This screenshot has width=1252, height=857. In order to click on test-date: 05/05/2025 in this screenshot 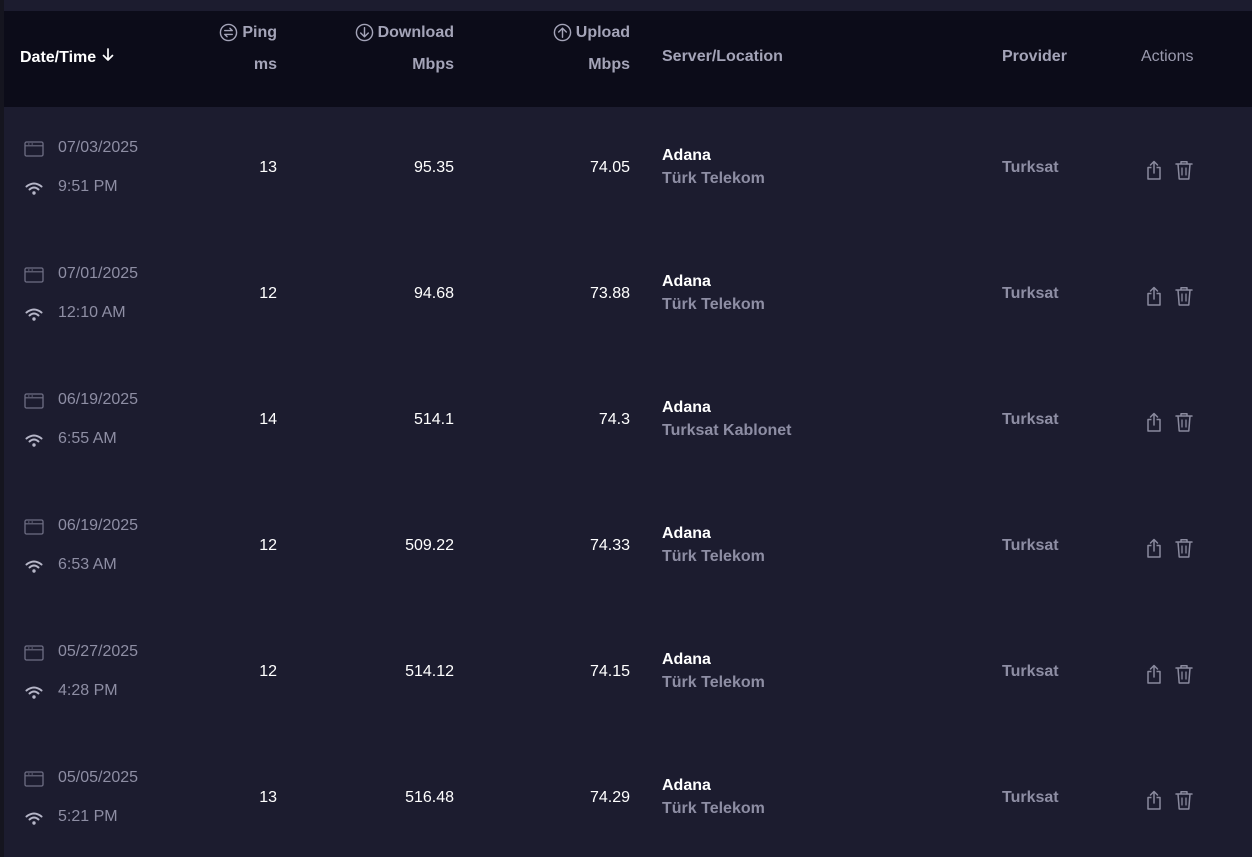, I will do `click(98, 777)`.